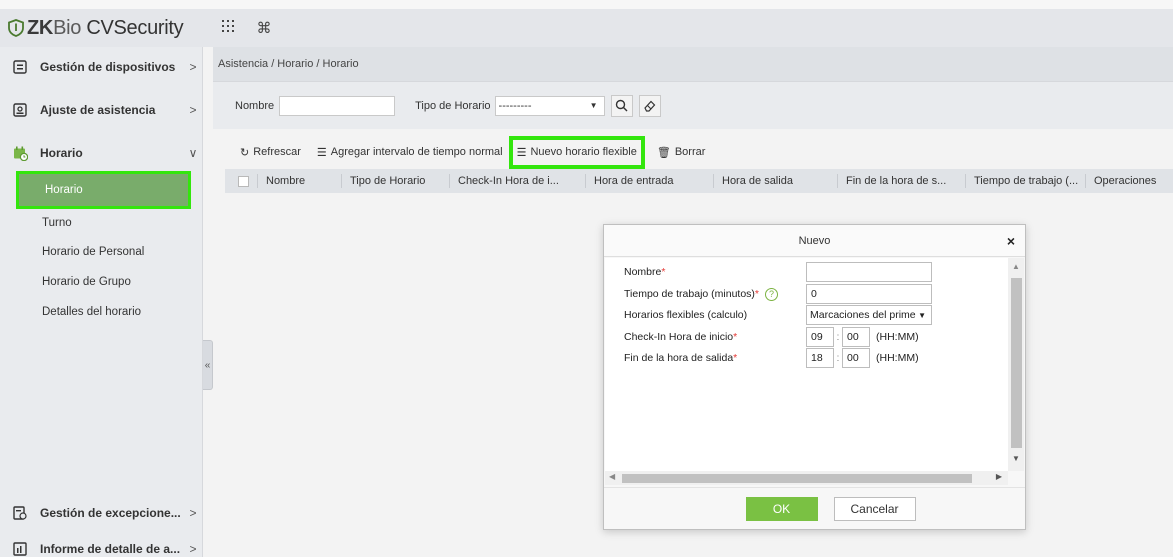 The width and height of the screenshot is (1173, 557). What do you see at coordinates (101, 110) in the screenshot?
I see `sidebar-item-ajuste-asistencia: Ajuste de asistencia >` at bounding box center [101, 110].